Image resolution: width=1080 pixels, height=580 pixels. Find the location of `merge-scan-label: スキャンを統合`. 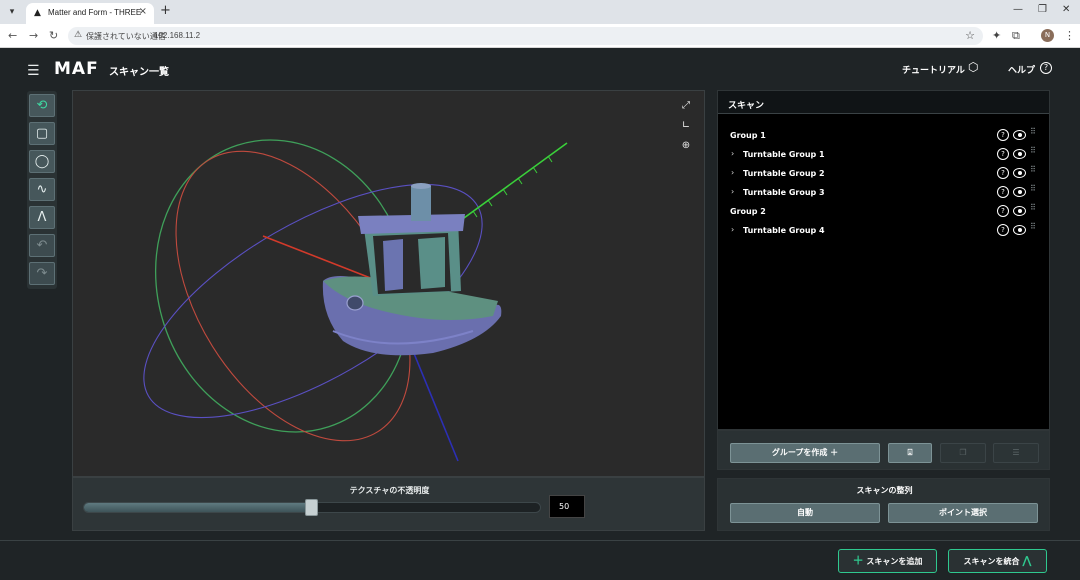

merge-scan-label: スキャンを統合 is located at coordinates (991, 561).